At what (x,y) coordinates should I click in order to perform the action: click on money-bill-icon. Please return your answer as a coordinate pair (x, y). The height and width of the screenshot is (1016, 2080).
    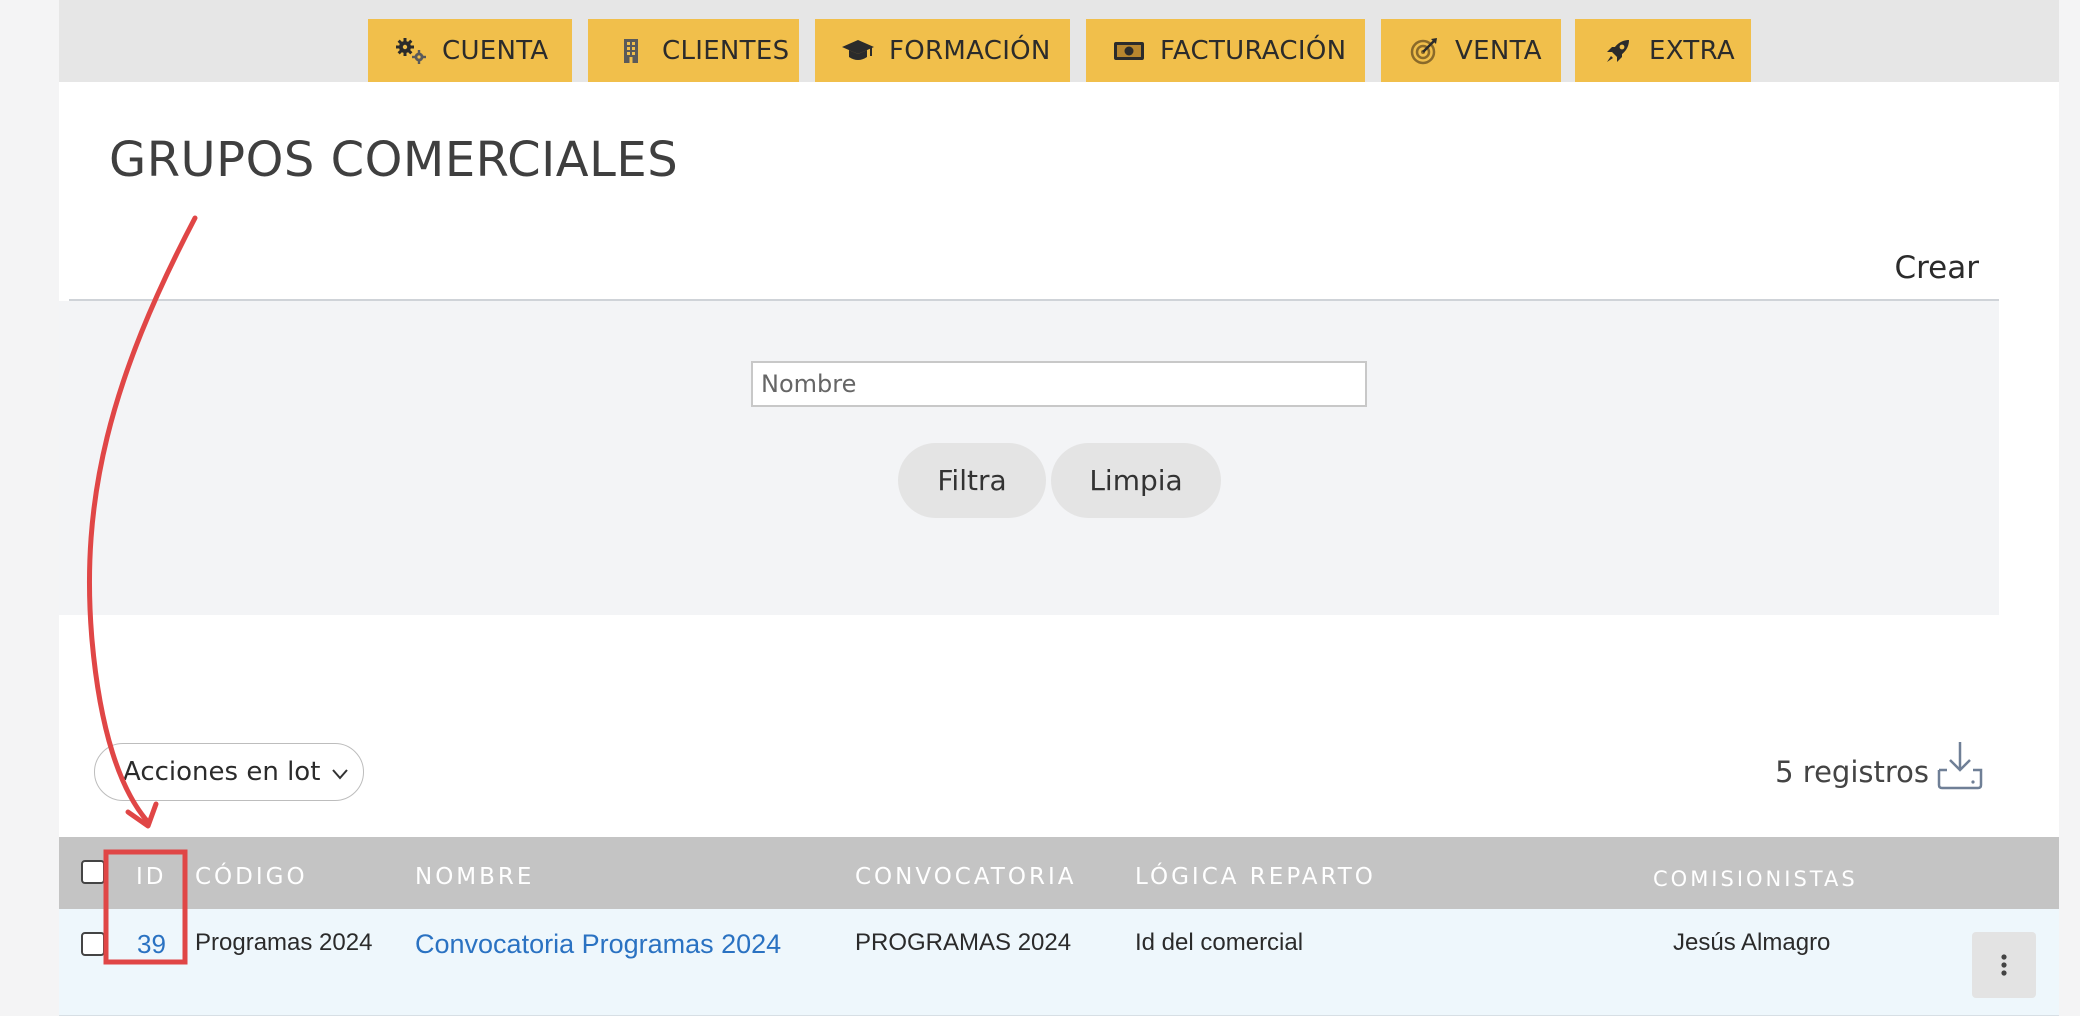
    Looking at the image, I should click on (1129, 51).